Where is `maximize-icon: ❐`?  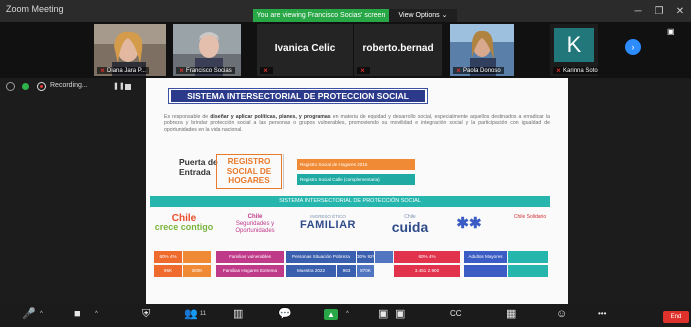
maximize-icon: ❐ is located at coordinates (659, 12).